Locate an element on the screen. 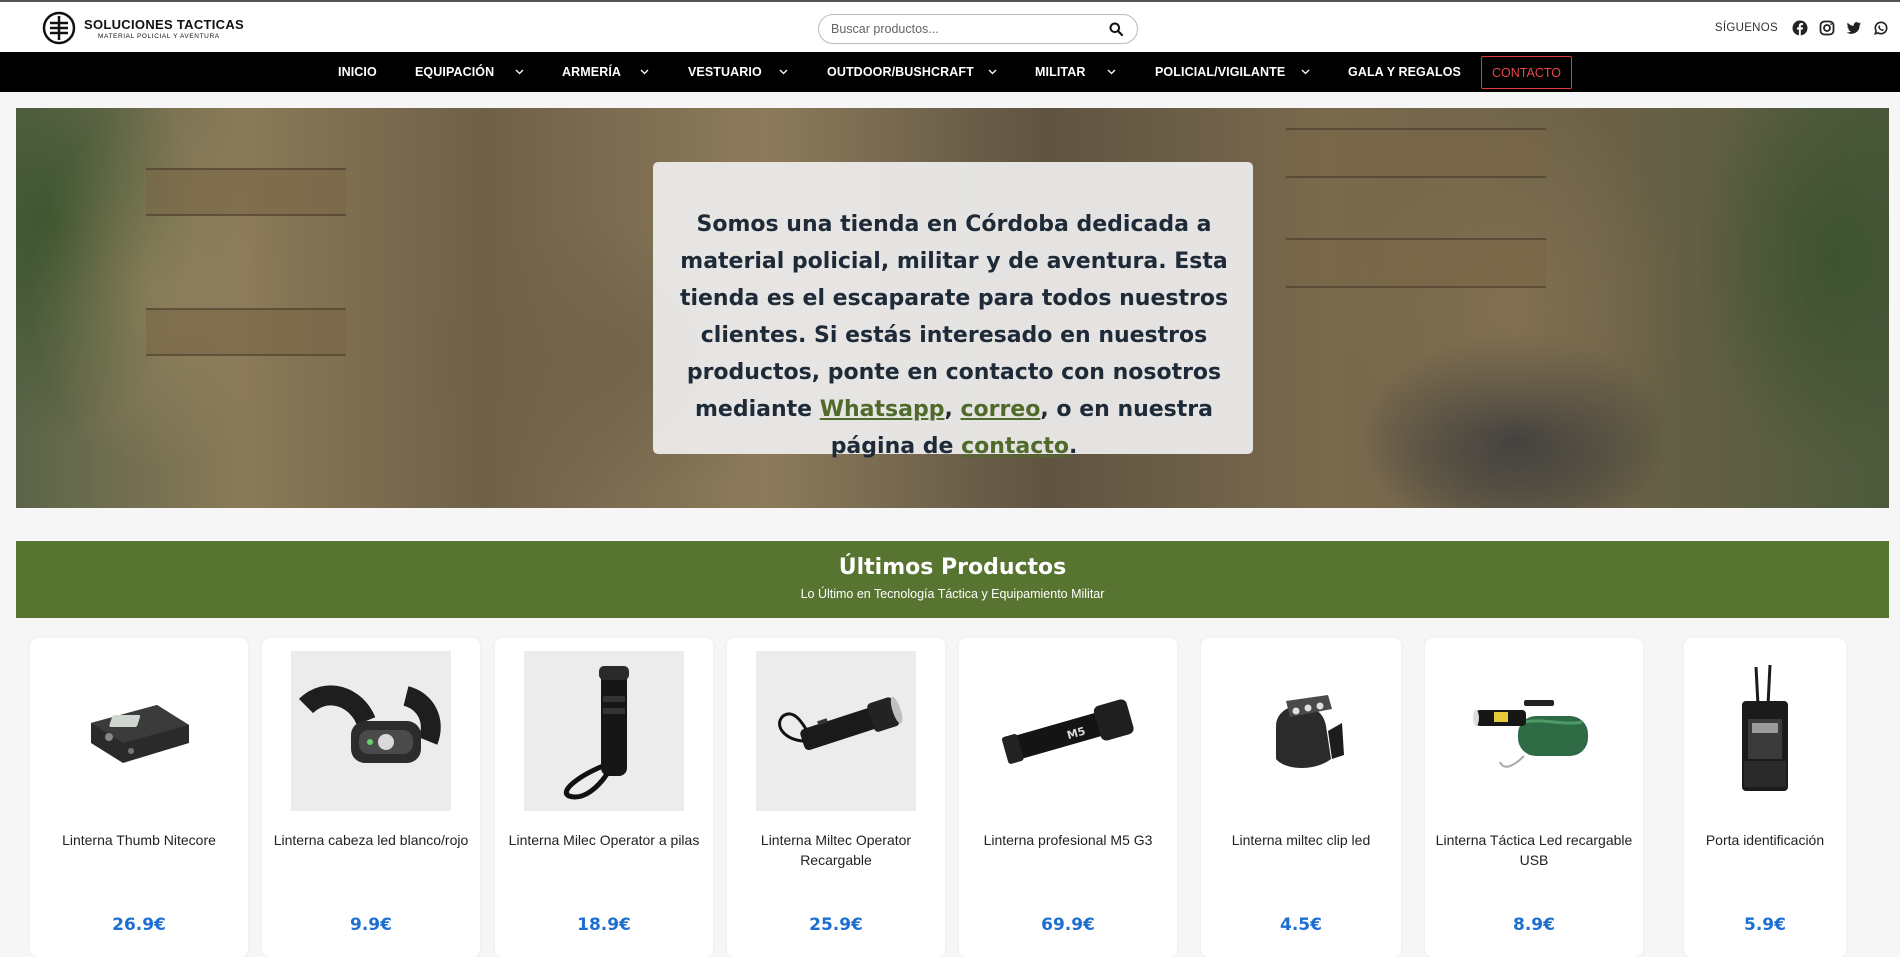  product-price: 18.9€ is located at coordinates (604, 925).